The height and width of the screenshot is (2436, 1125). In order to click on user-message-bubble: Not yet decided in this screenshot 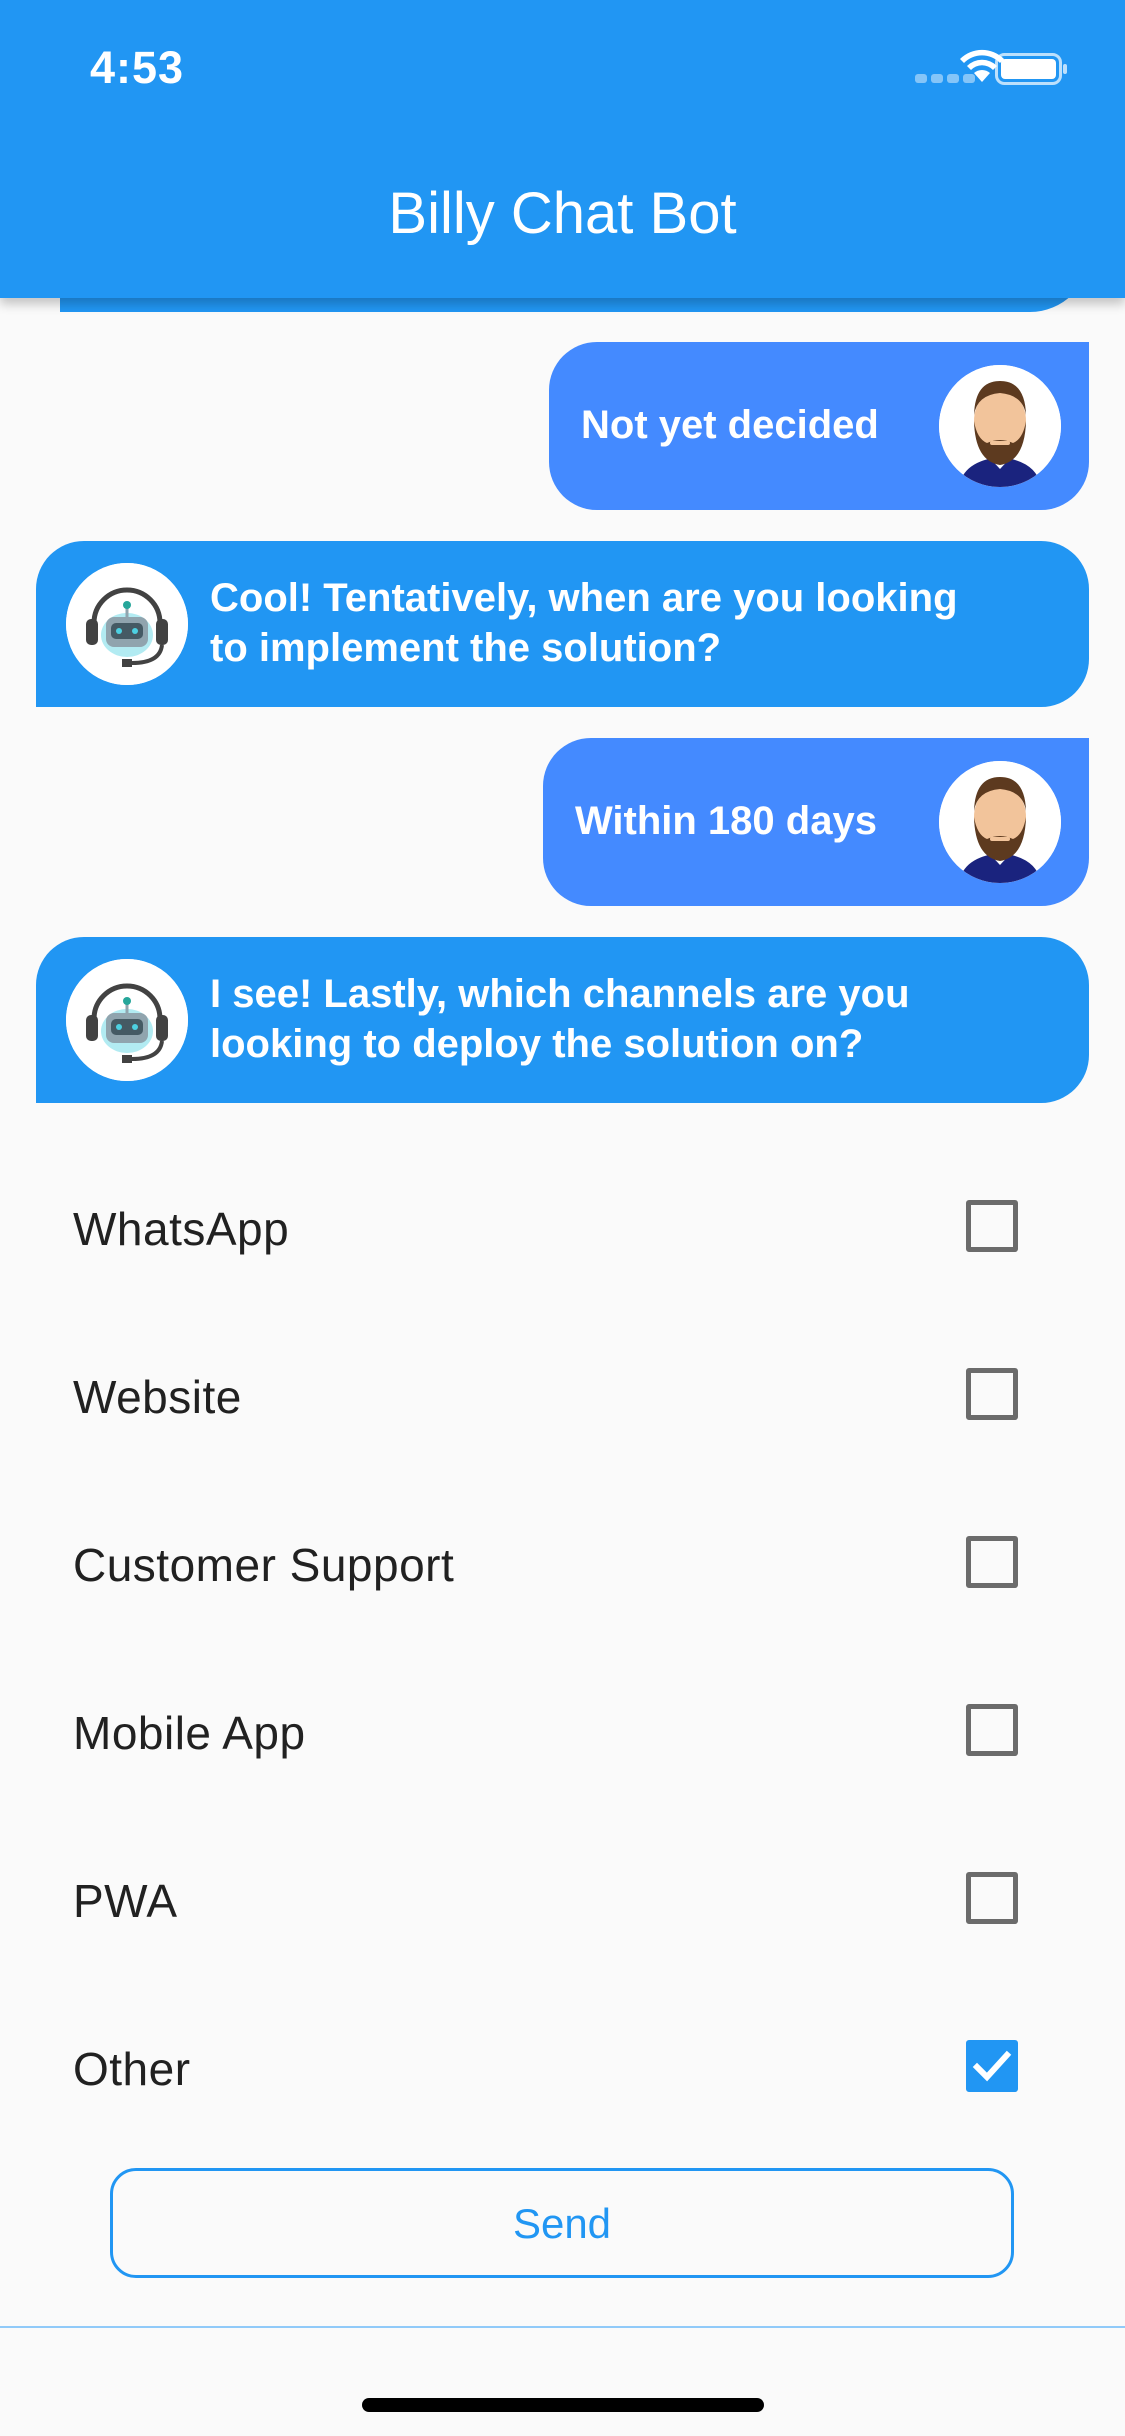, I will do `click(819, 426)`.